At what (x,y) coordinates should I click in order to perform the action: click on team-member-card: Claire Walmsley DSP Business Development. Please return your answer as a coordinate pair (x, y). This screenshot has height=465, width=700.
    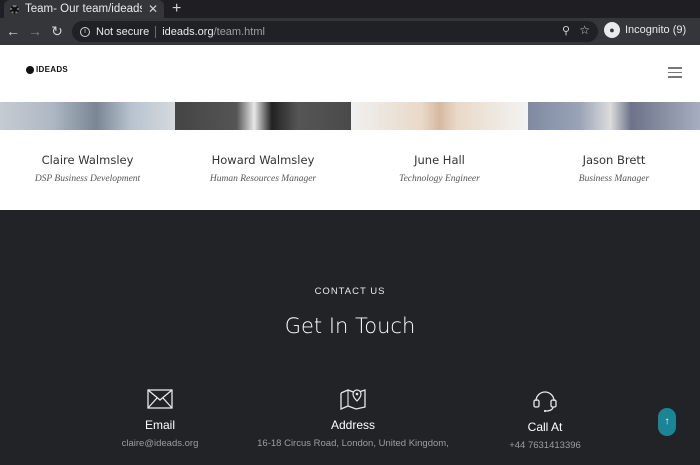
    Looking at the image, I should click on (87, 170).